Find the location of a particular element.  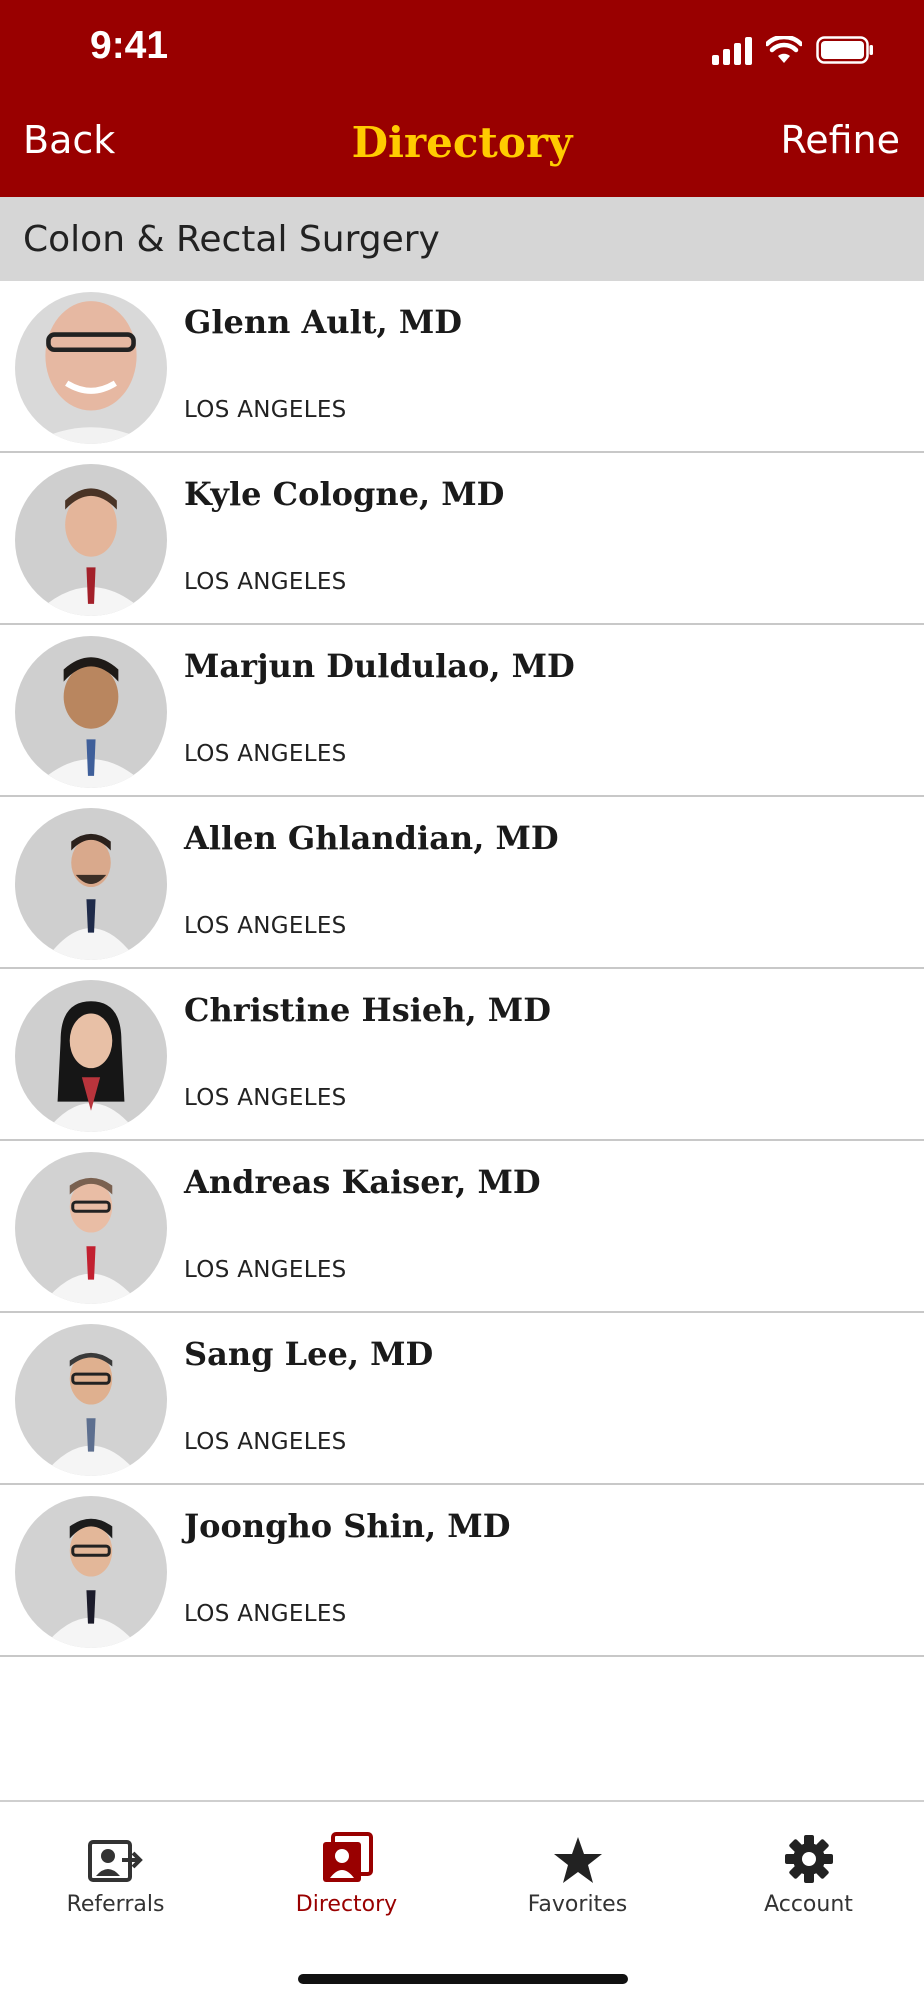

tab-favorites: Favorites is located at coordinates (577, 1870).